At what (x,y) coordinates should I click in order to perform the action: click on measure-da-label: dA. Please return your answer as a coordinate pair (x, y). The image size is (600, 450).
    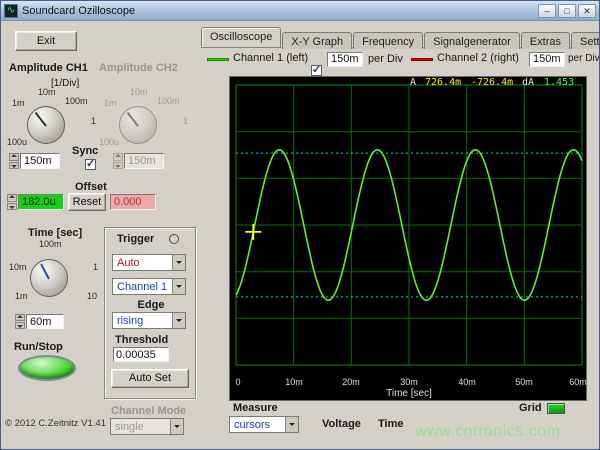
    Looking at the image, I should click on (528, 82).